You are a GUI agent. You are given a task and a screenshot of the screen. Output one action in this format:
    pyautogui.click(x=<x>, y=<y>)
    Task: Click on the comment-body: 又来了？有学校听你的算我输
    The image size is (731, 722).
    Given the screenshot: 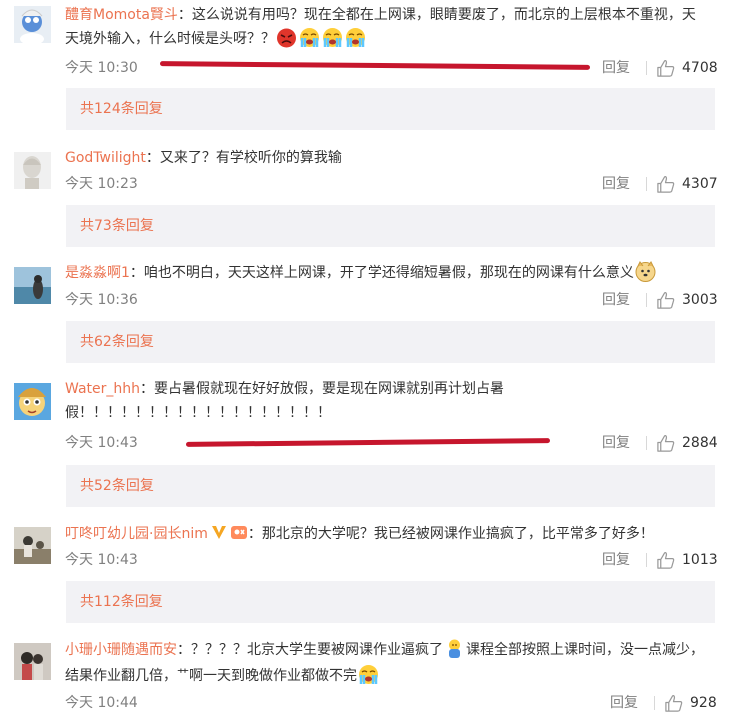 What is the action you would take?
    pyautogui.click(x=250, y=158)
    